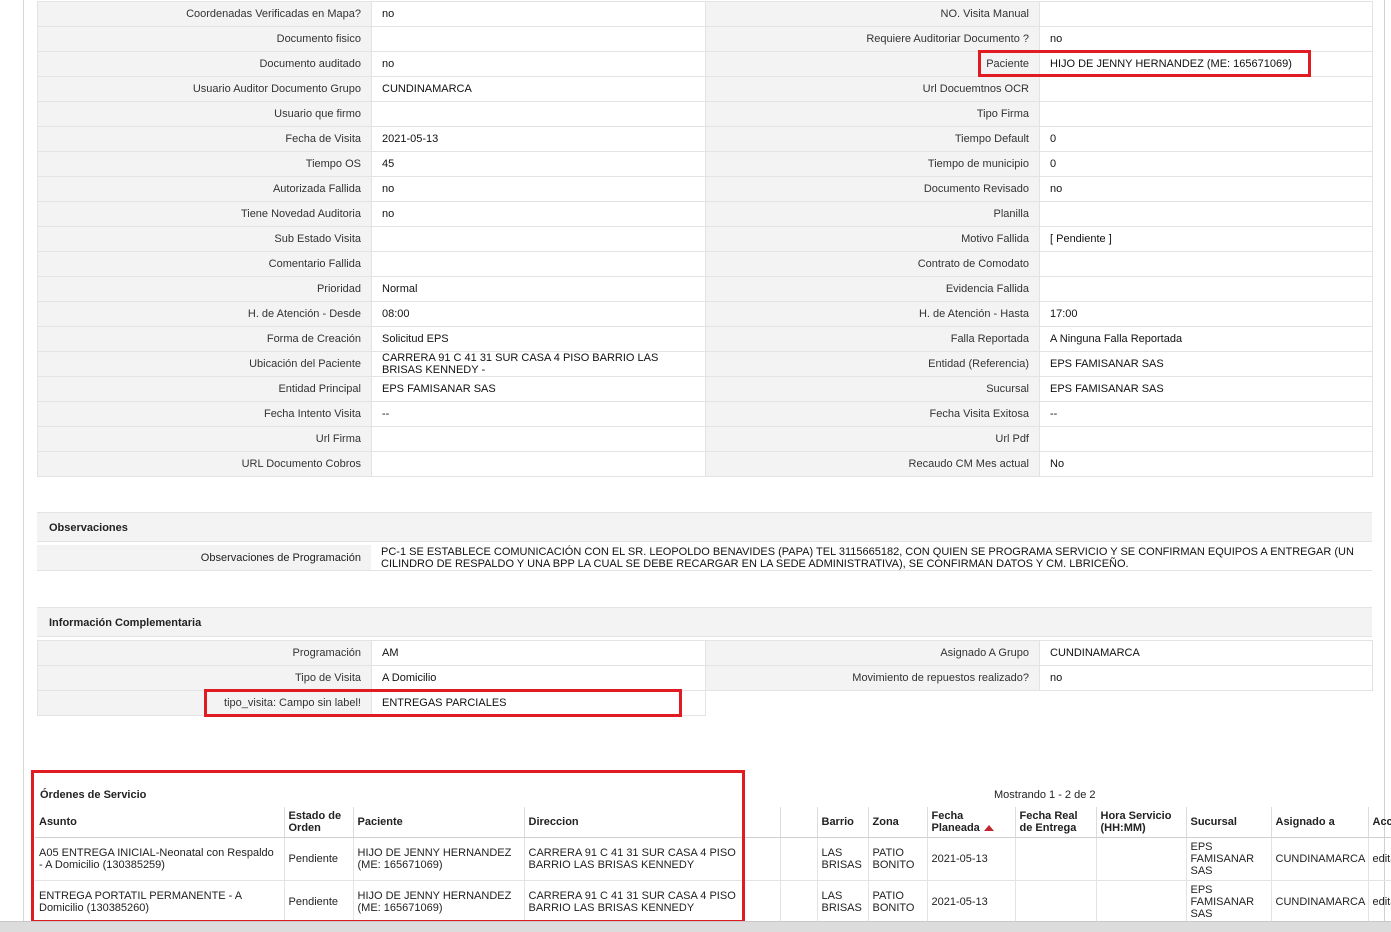 The height and width of the screenshot is (932, 1391). I want to click on field-label: Tiene Novedad Auditoria, so click(204, 214).